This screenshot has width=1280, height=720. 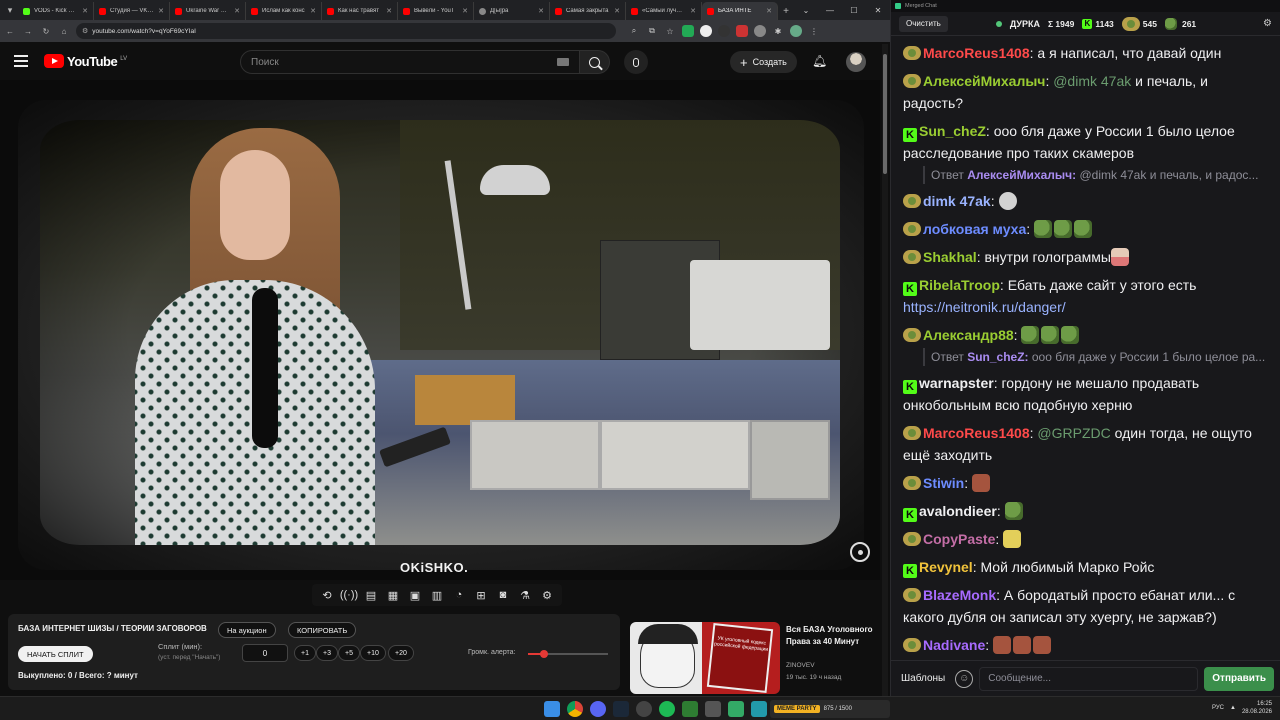 What do you see at coordinates (563, 62) in the screenshot?
I see `keyboard-icon` at bounding box center [563, 62].